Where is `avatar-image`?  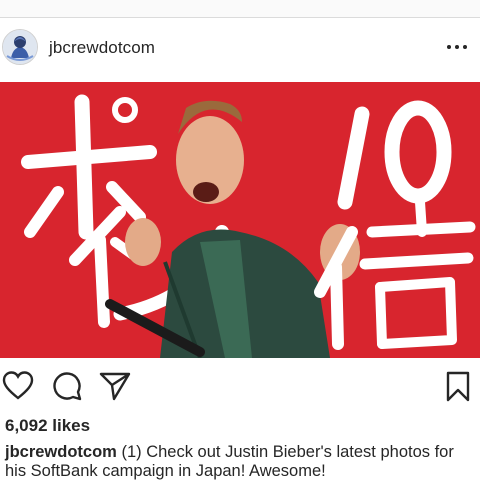
avatar-image is located at coordinates (20, 47).